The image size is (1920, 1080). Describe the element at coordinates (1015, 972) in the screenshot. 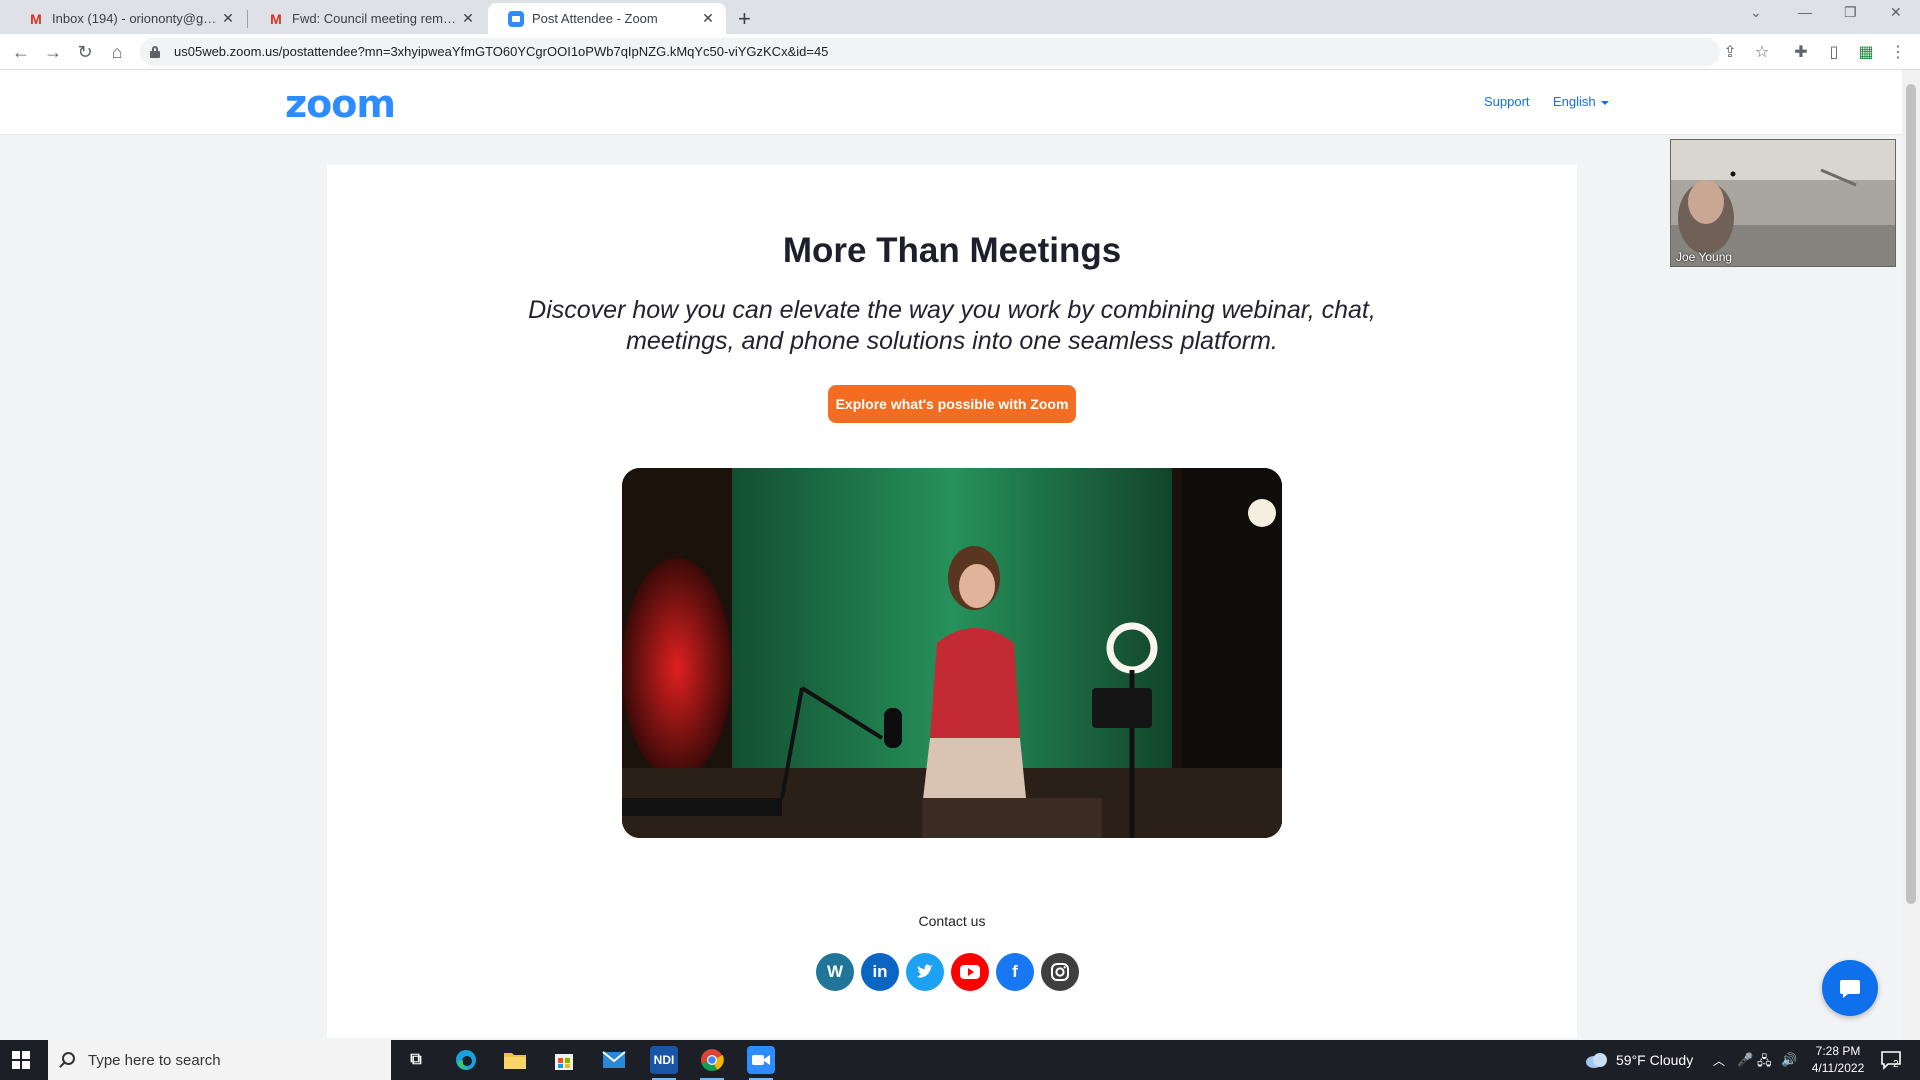

I see `facebook-icon: f` at that location.